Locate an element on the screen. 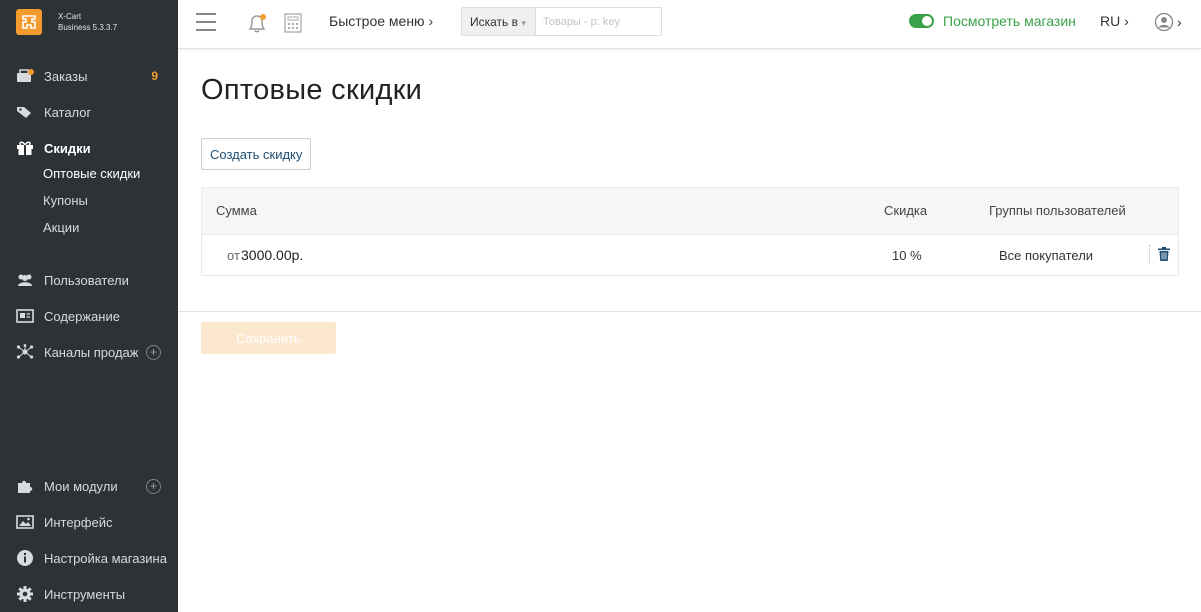 This screenshot has width=1201, height=612. brand: X-Cart Business 5.3.3.7 is located at coordinates (89, 22).